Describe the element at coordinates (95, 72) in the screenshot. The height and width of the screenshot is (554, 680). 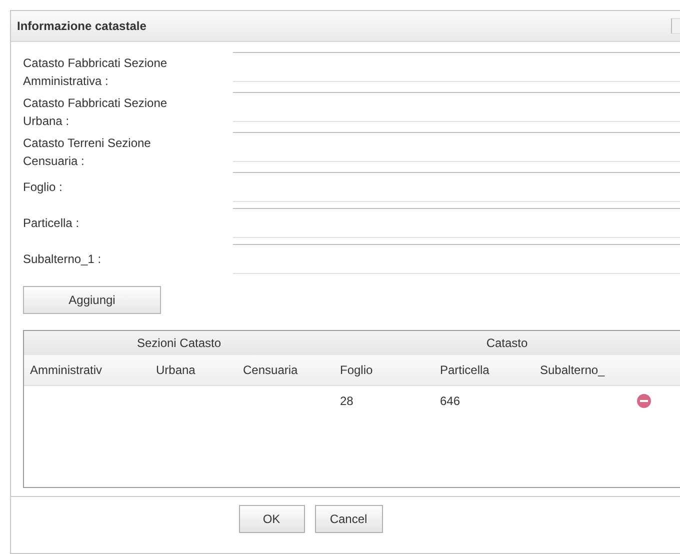
I see `field-label: Catasto Fabbricati Sezione Amministrativa :` at that location.